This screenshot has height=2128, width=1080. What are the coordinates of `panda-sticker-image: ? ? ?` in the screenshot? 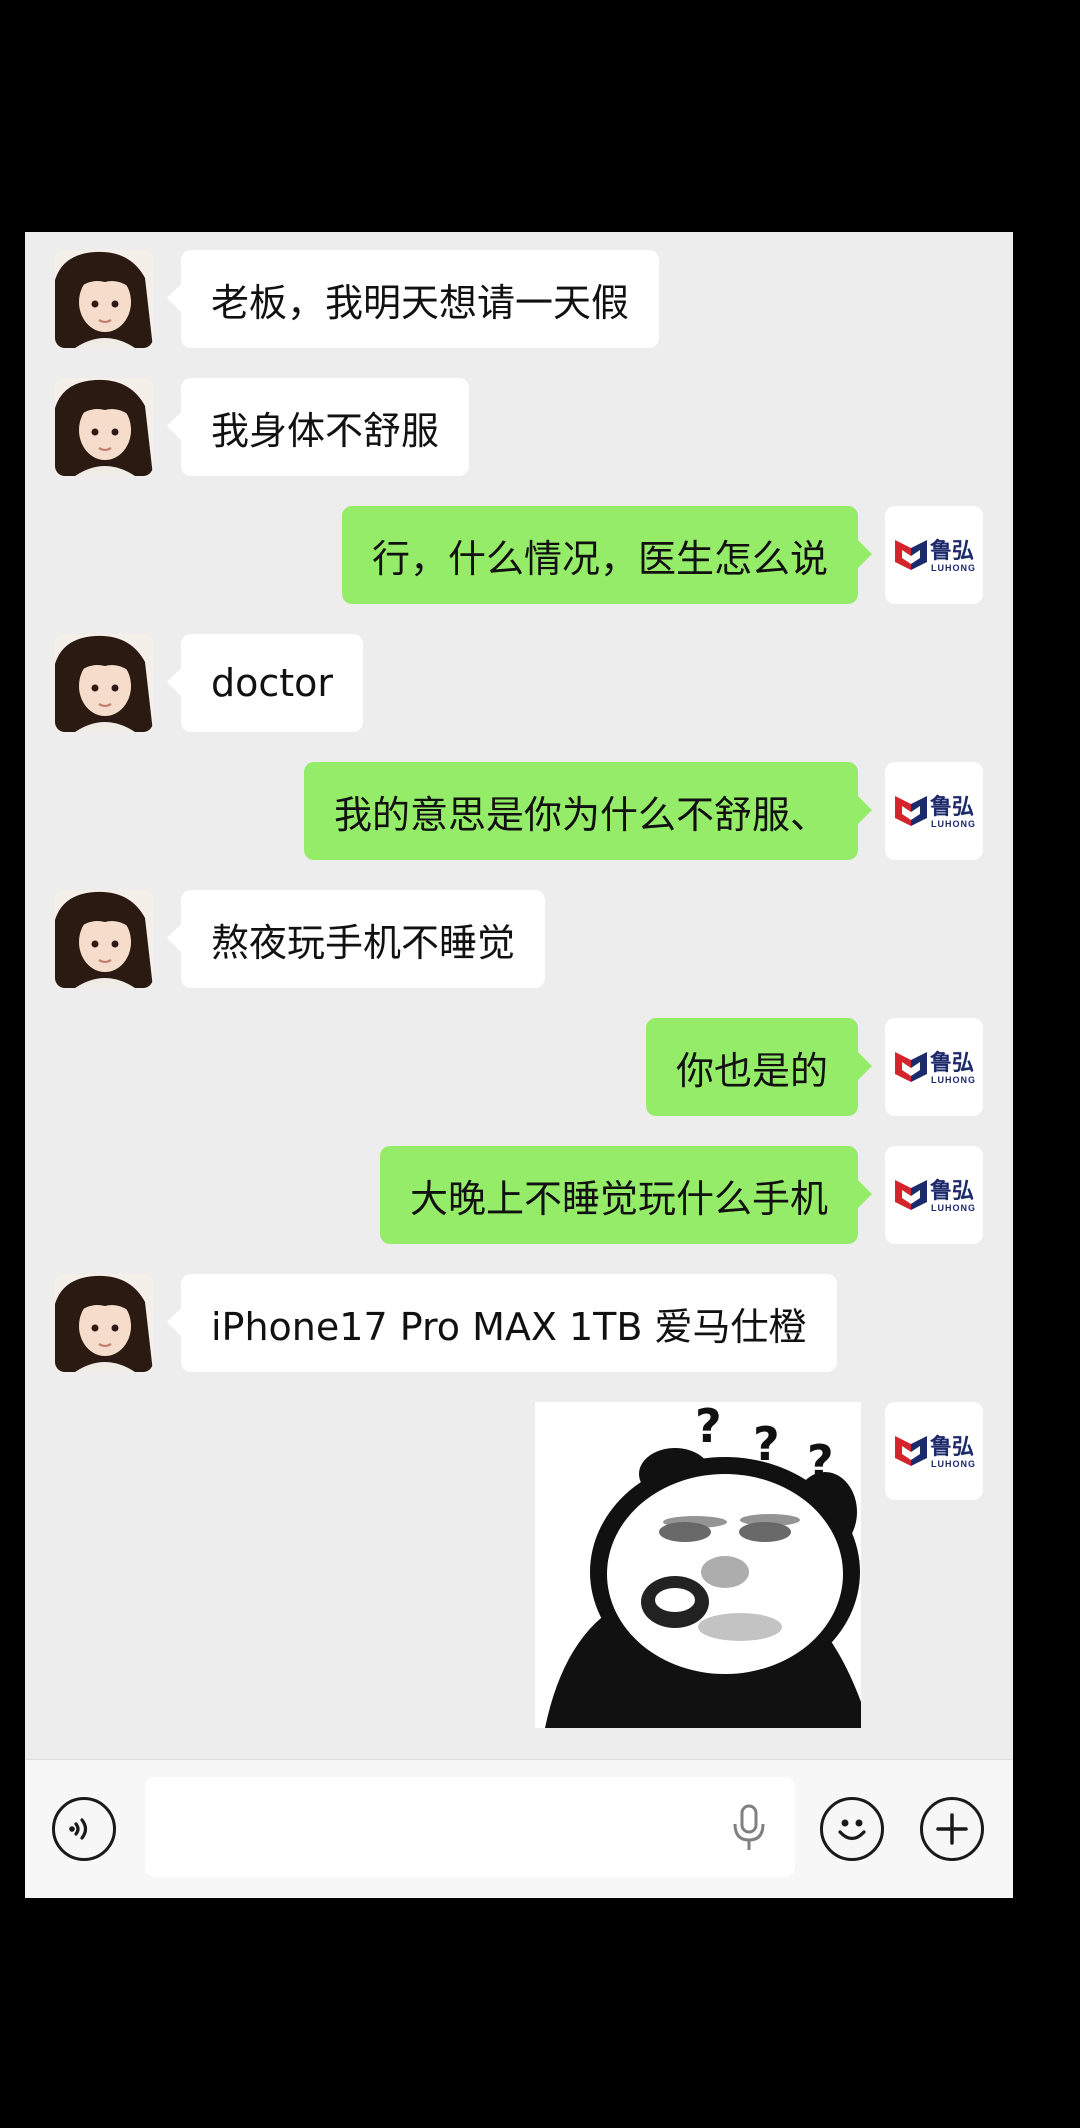 It's located at (698, 1565).